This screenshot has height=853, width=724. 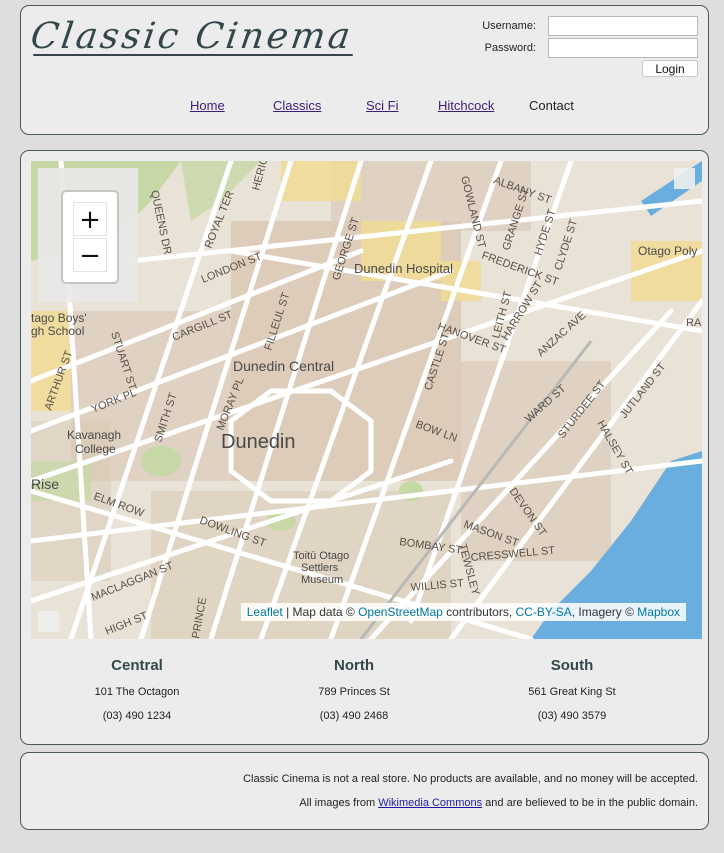 What do you see at coordinates (670, 68) in the screenshot?
I see `login-button: Login` at bounding box center [670, 68].